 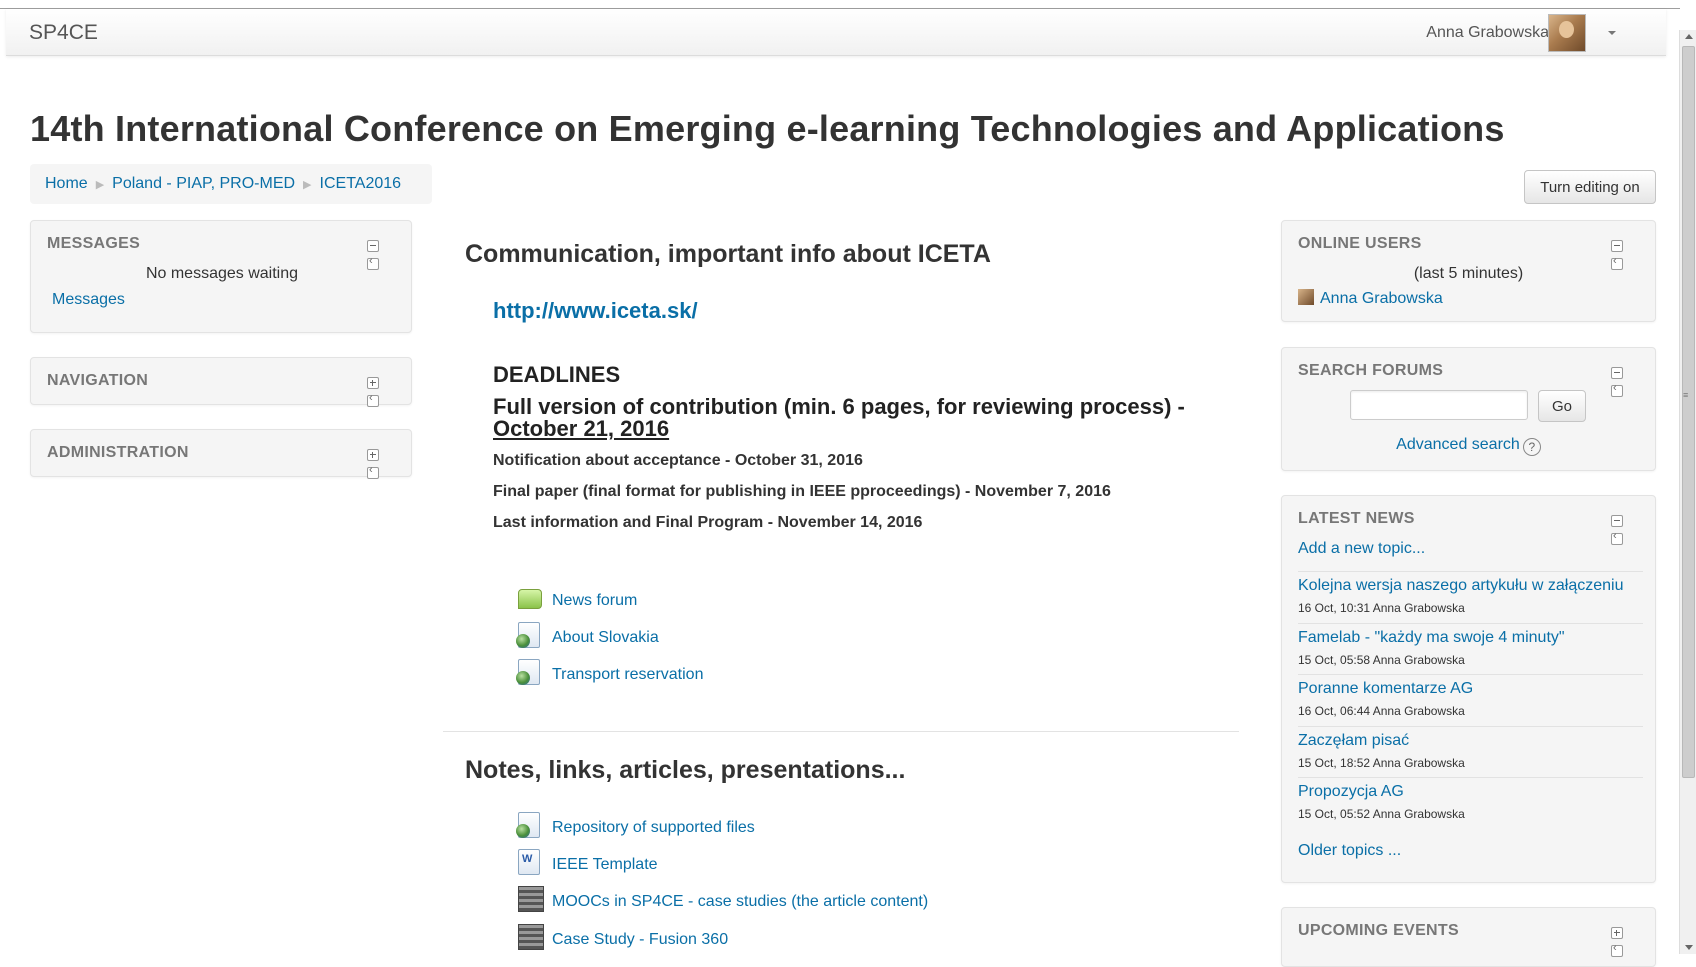 I want to click on activity-label: News forum, so click(x=594, y=601).